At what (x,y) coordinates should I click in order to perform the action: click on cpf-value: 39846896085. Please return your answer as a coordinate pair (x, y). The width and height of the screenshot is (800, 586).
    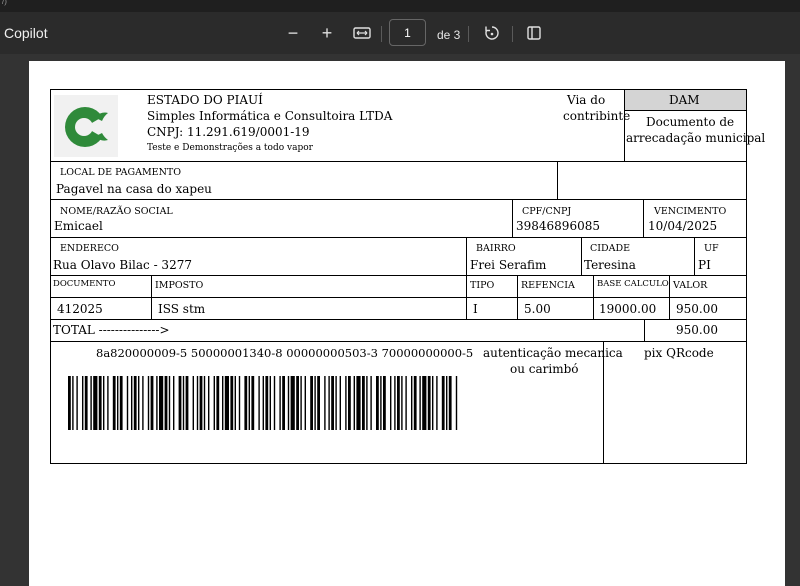
    Looking at the image, I should click on (558, 226).